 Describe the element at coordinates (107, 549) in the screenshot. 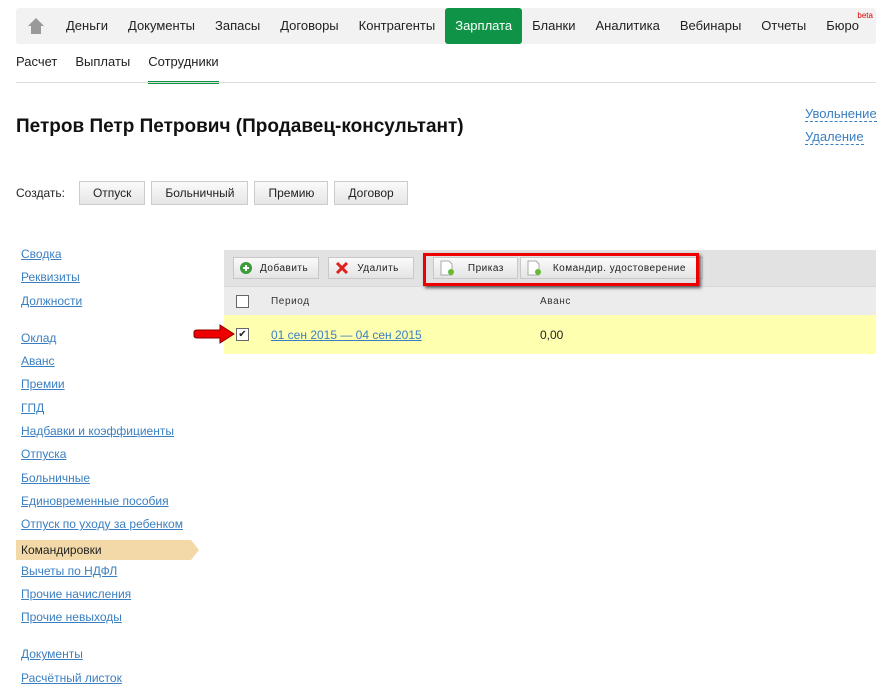

I see `sidebar-item-business-trips: Командировки` at that location.